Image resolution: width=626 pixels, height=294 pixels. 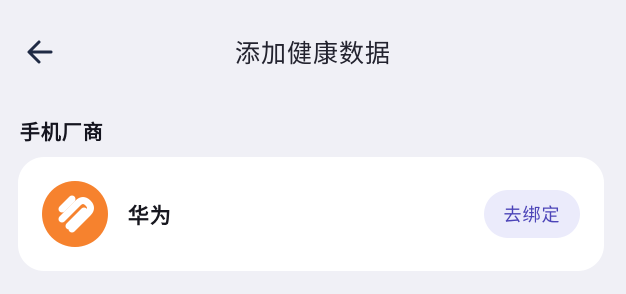 What do you see at coordinates (532, 214) in the screenshot?
I see `bind-button: 去绑定` at bounding box center [532, 214].